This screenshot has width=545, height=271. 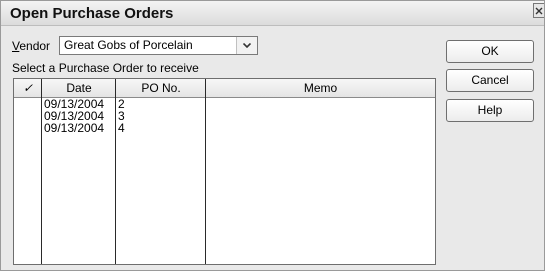 I want to click on table-header: ✓ Date PO No. Memo, so click(x=224, y=88).